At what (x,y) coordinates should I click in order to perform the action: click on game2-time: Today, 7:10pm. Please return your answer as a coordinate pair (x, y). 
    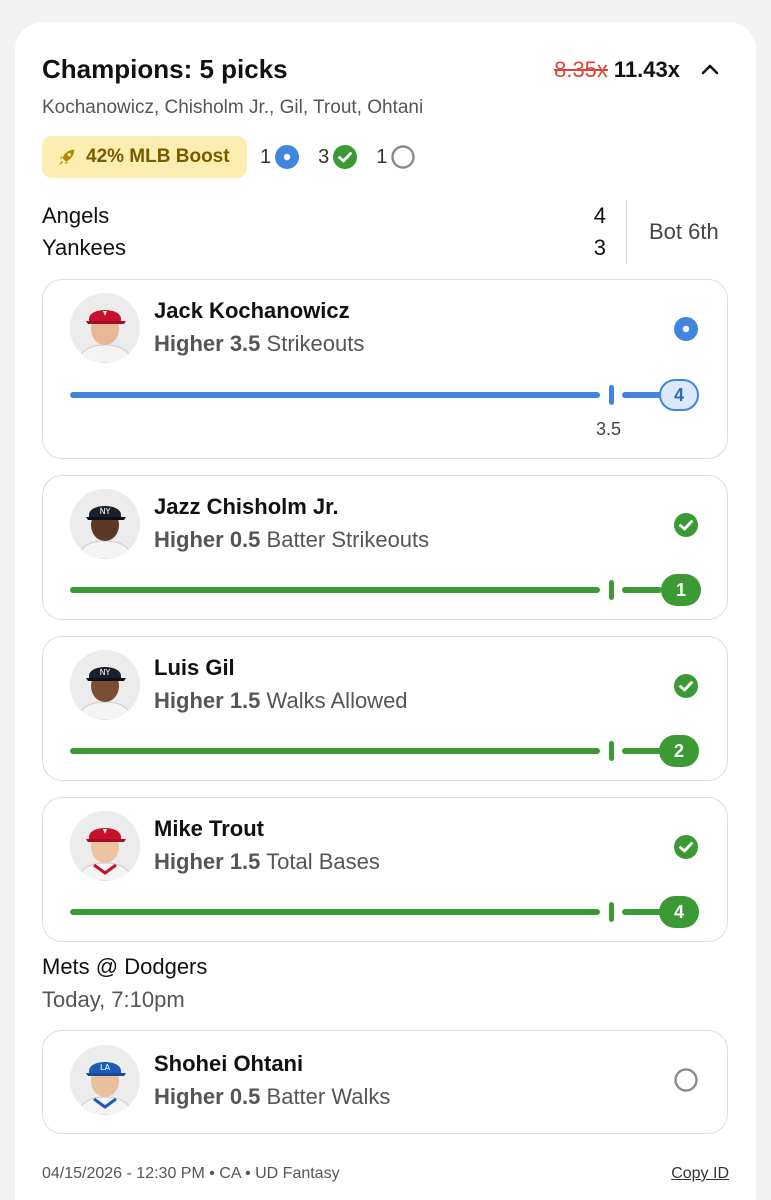
    Looking at the image, I should click on (113, 999).